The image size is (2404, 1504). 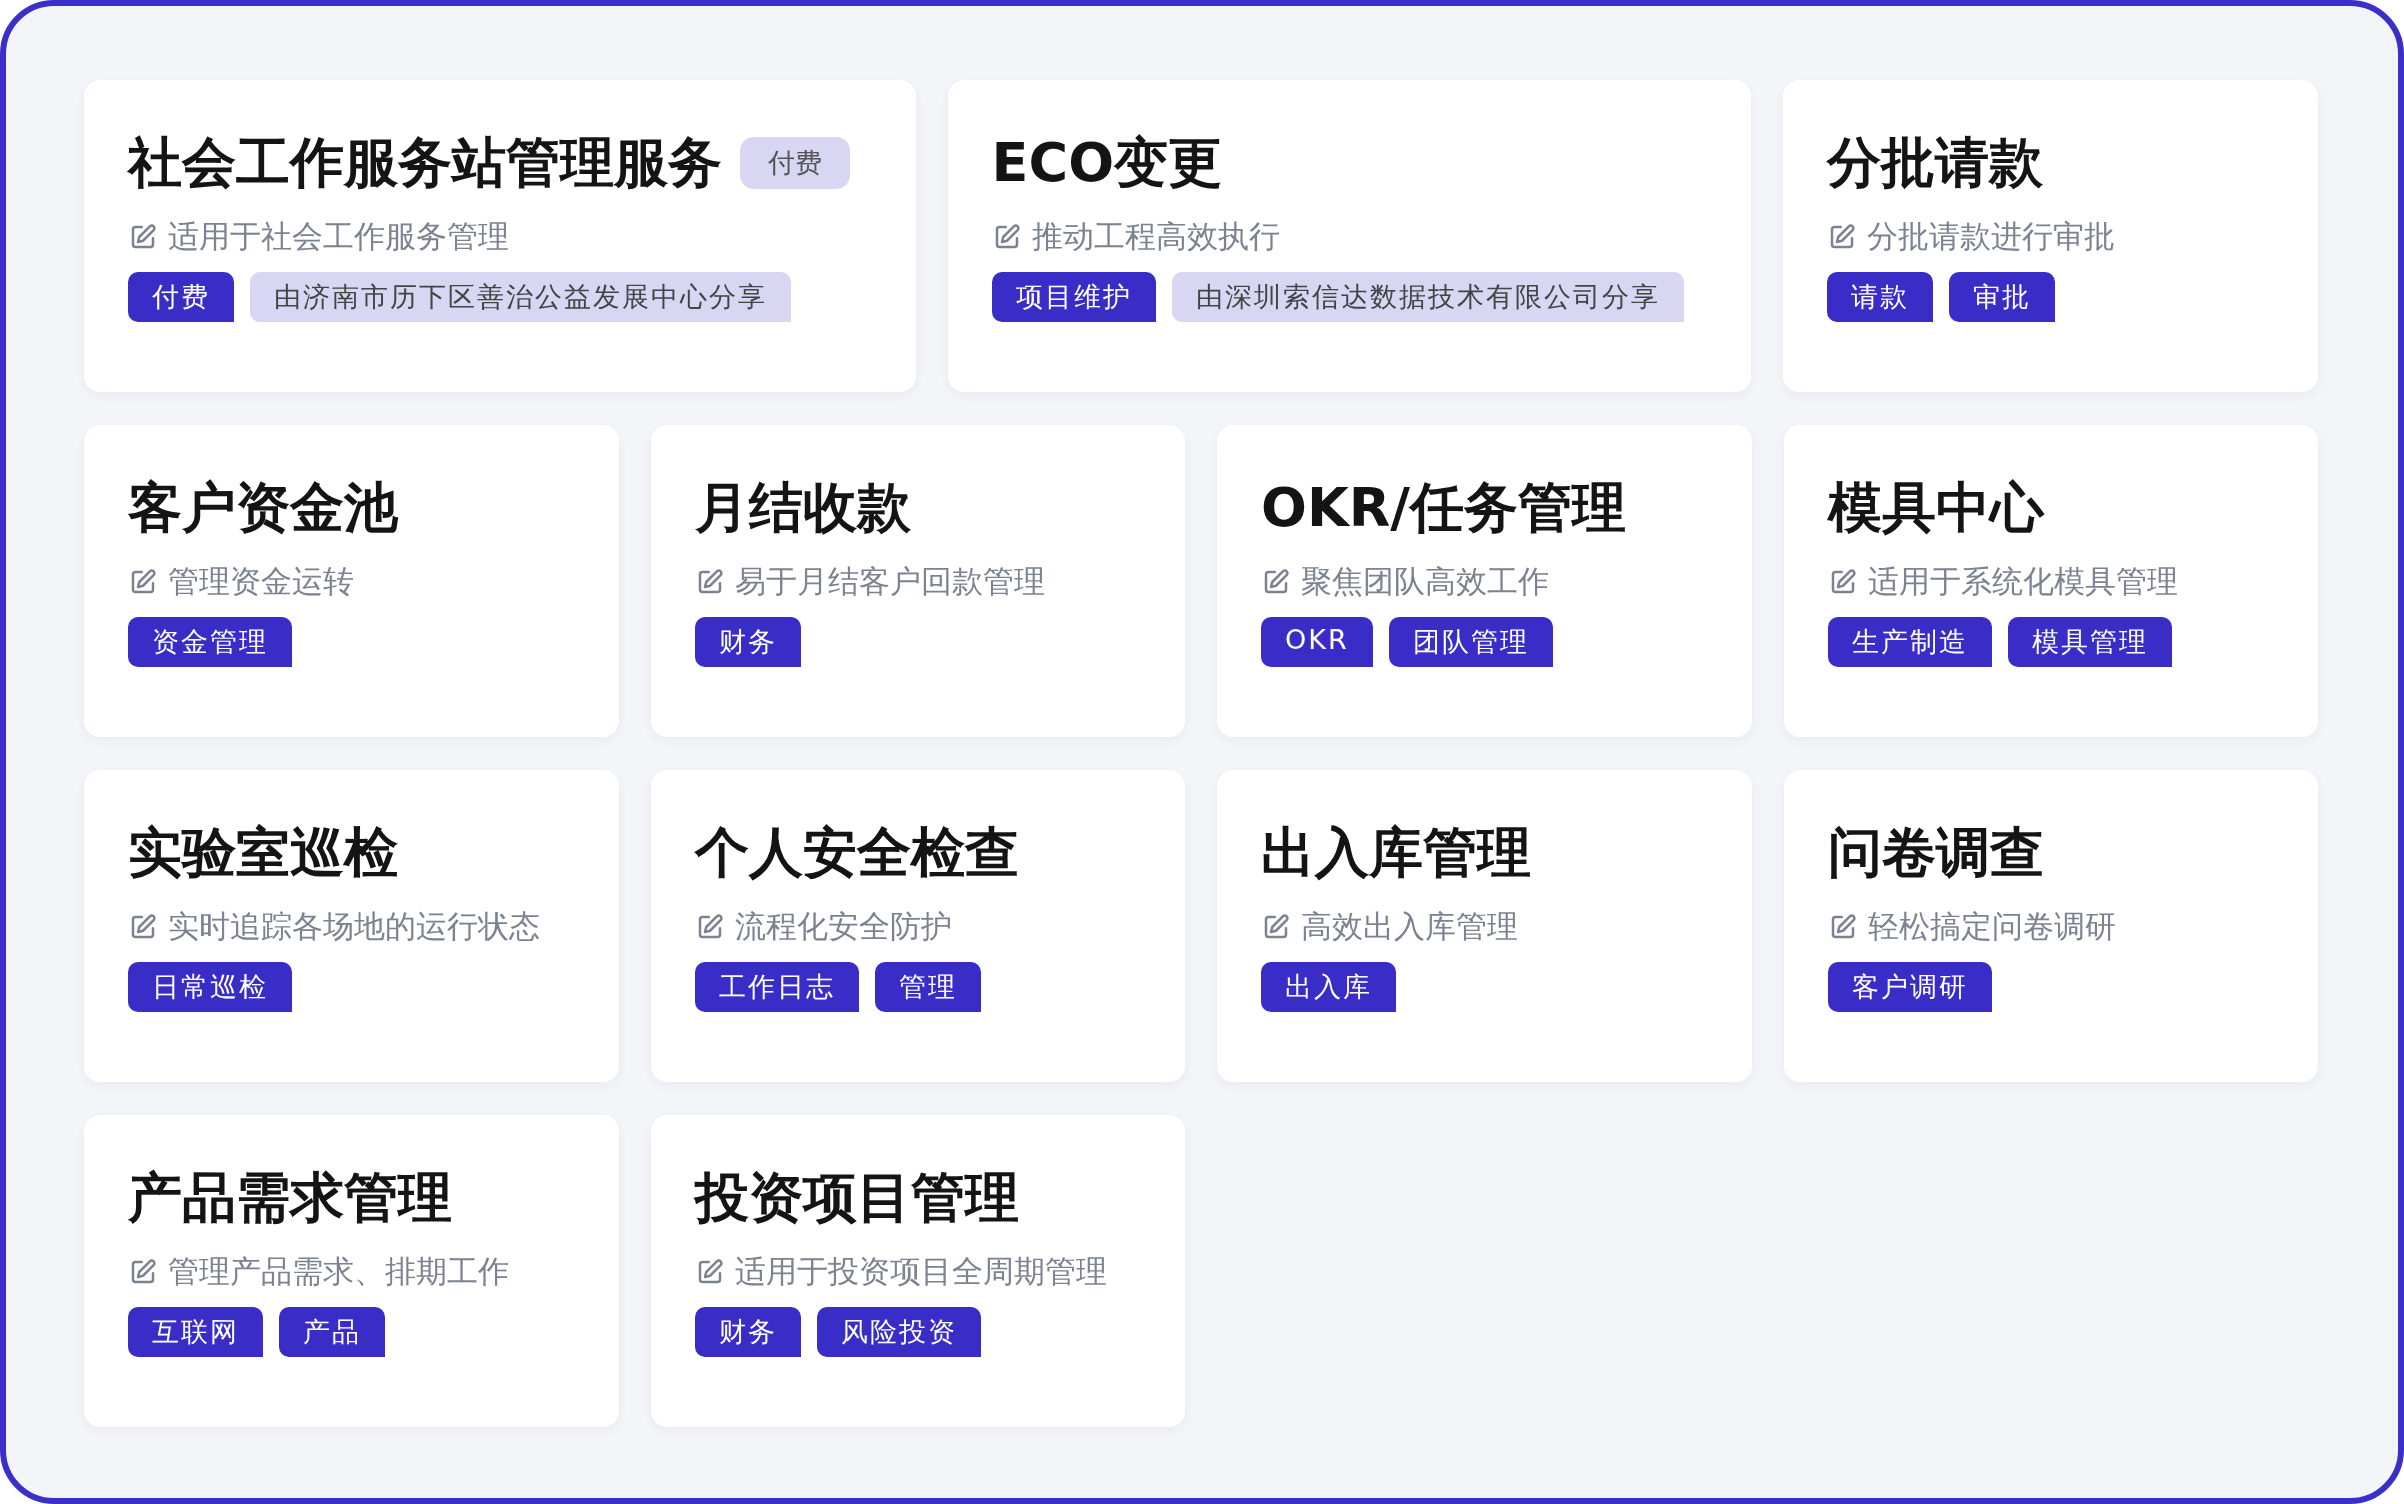 What do you see at coordinates (210, 642) in the screenshot?
I see `category-tag: 资金管理` at bounding box center [210, 642].